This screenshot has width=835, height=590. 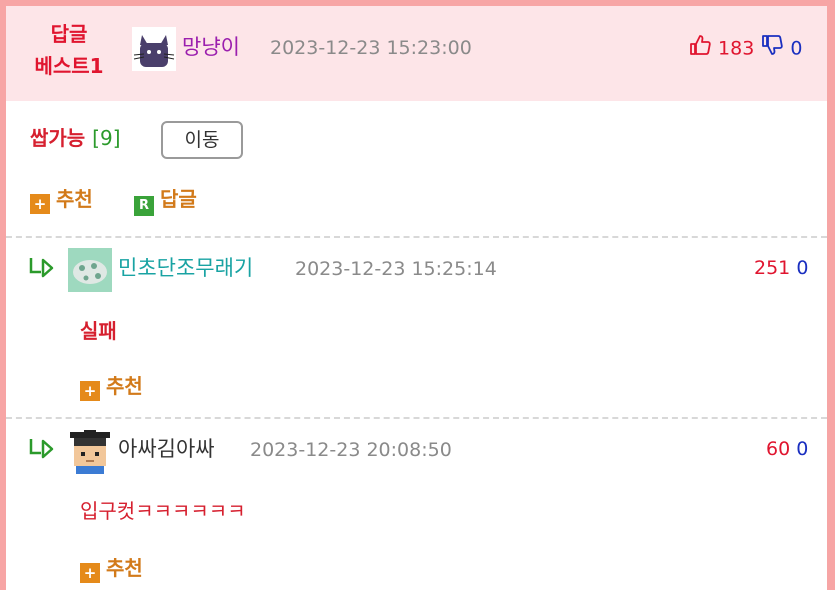 I want to click on move-button: 이동, so click(x=202, y=140).